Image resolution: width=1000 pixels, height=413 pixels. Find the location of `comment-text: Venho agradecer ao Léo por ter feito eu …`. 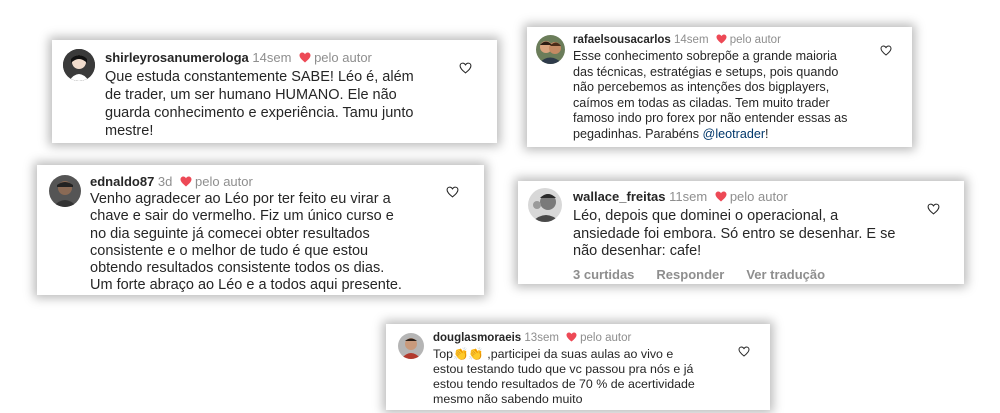

comment-text: Venho agradecer ao Léo por ter feito eu … is located at coordinates (280, 243).